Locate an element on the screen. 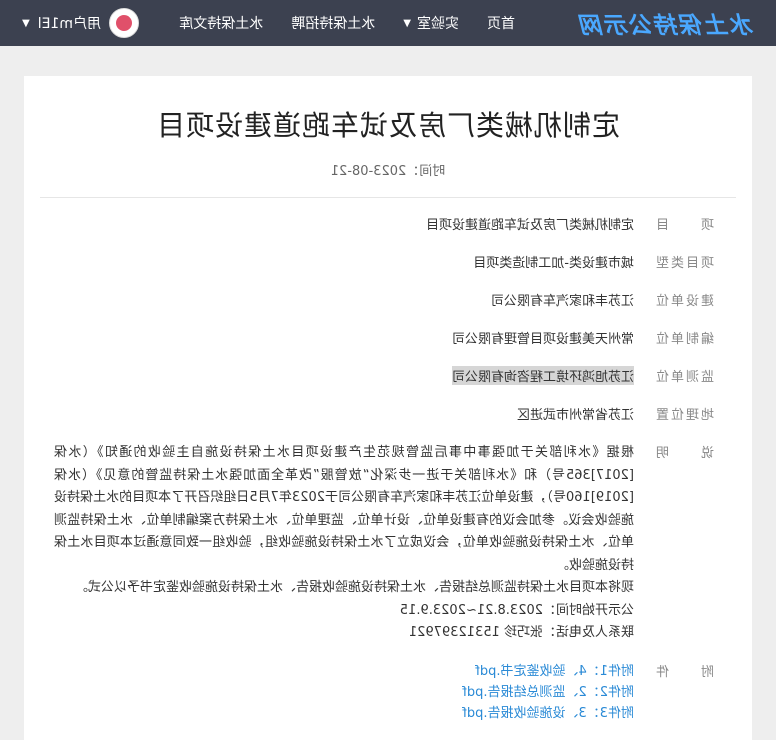 This screenshot has width=776, height=740. divider is located at coordinates (388, 197).